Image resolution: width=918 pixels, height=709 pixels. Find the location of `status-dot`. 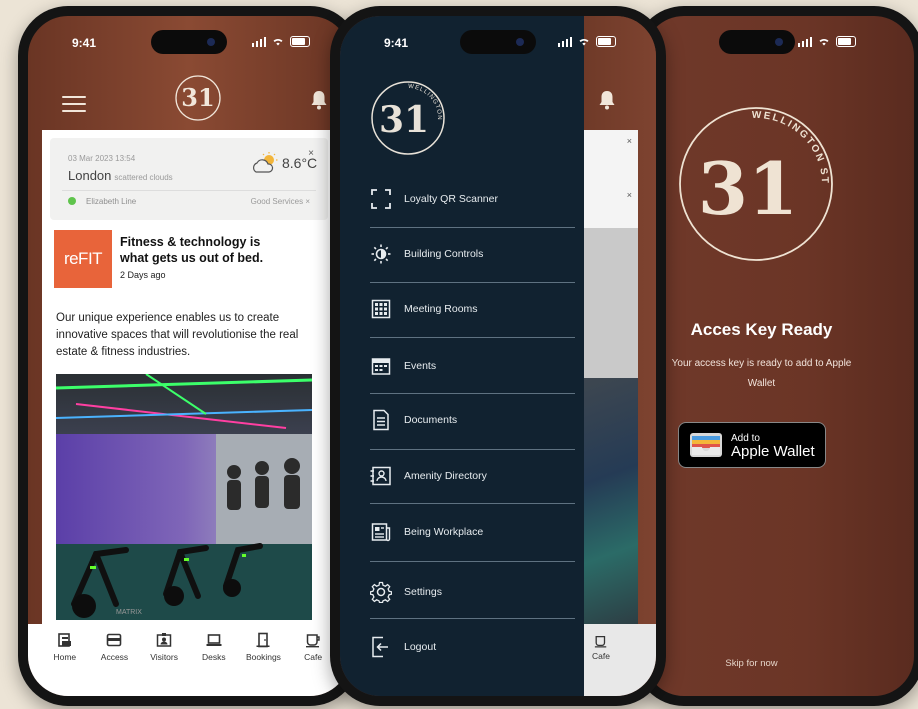

status-dot is located at coordinates (72, 201).